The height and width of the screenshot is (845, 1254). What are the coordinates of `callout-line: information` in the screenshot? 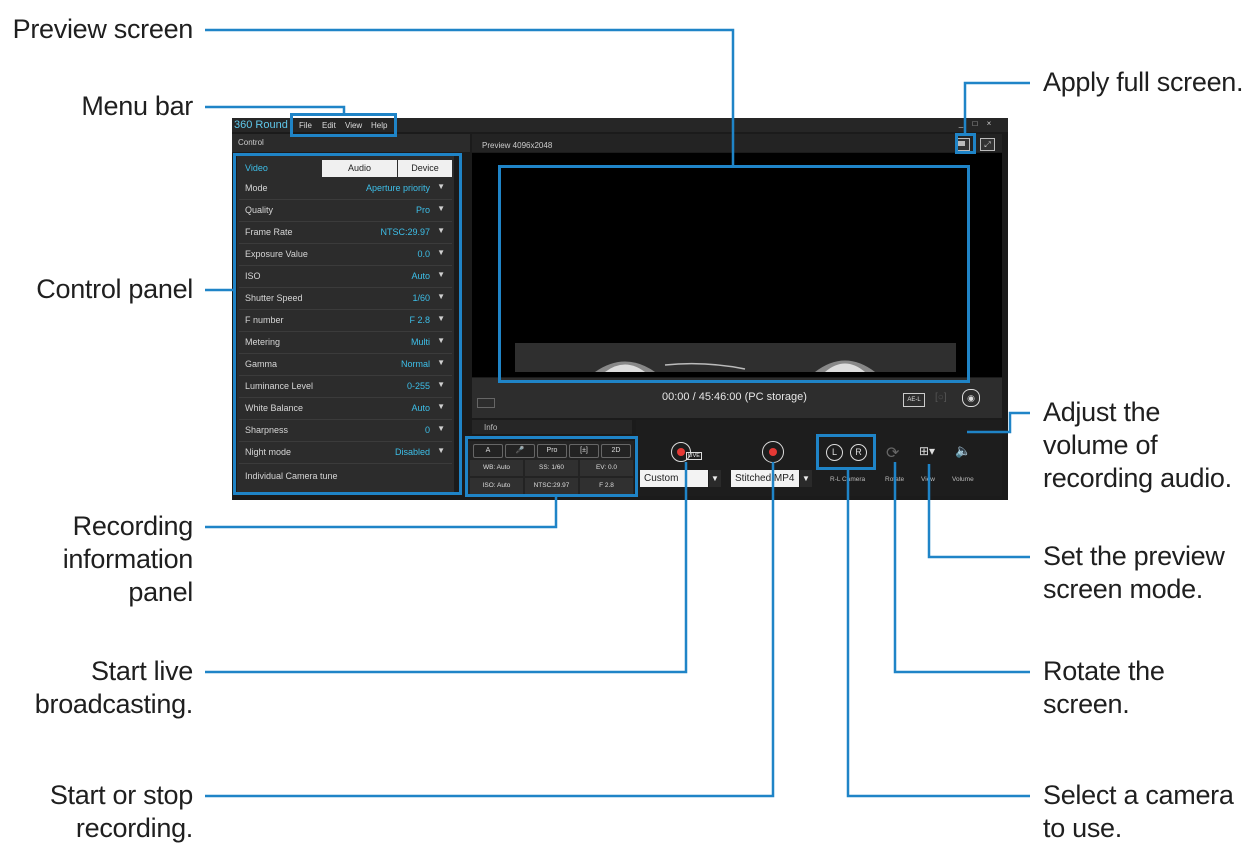 It's located at (128, 559).